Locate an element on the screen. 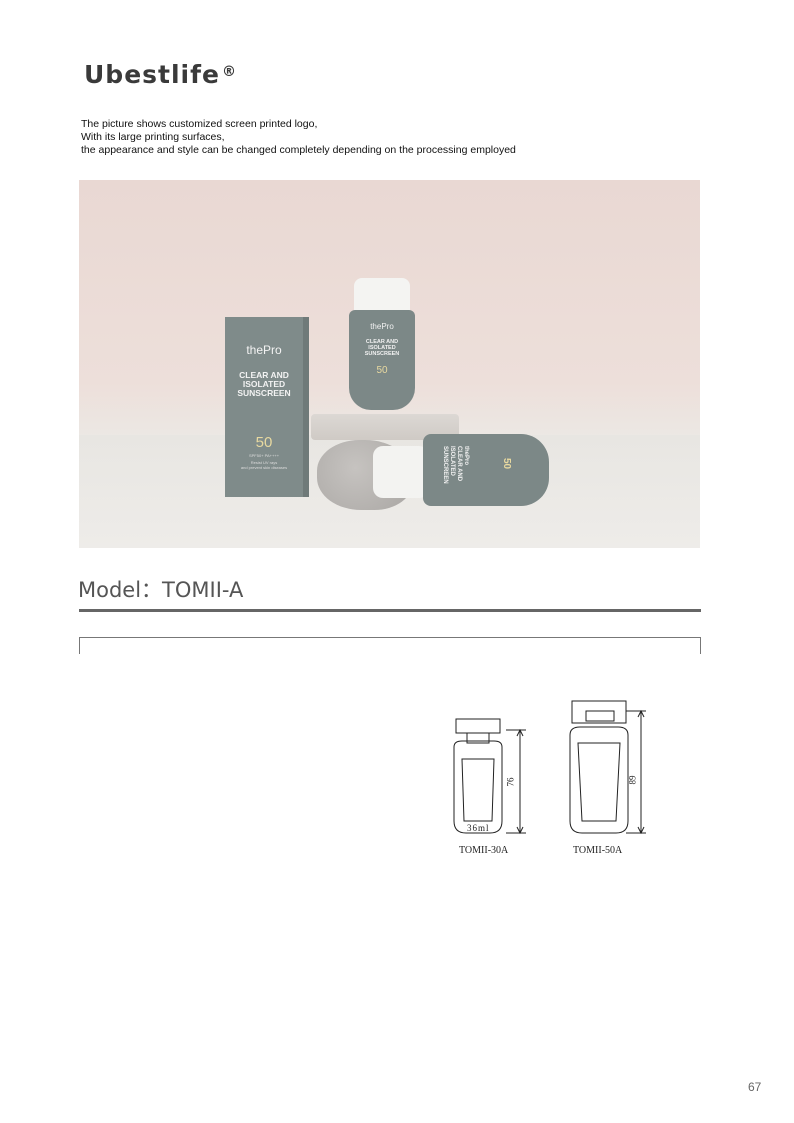  box-spf: 50 is located at coordinates (264, 442).